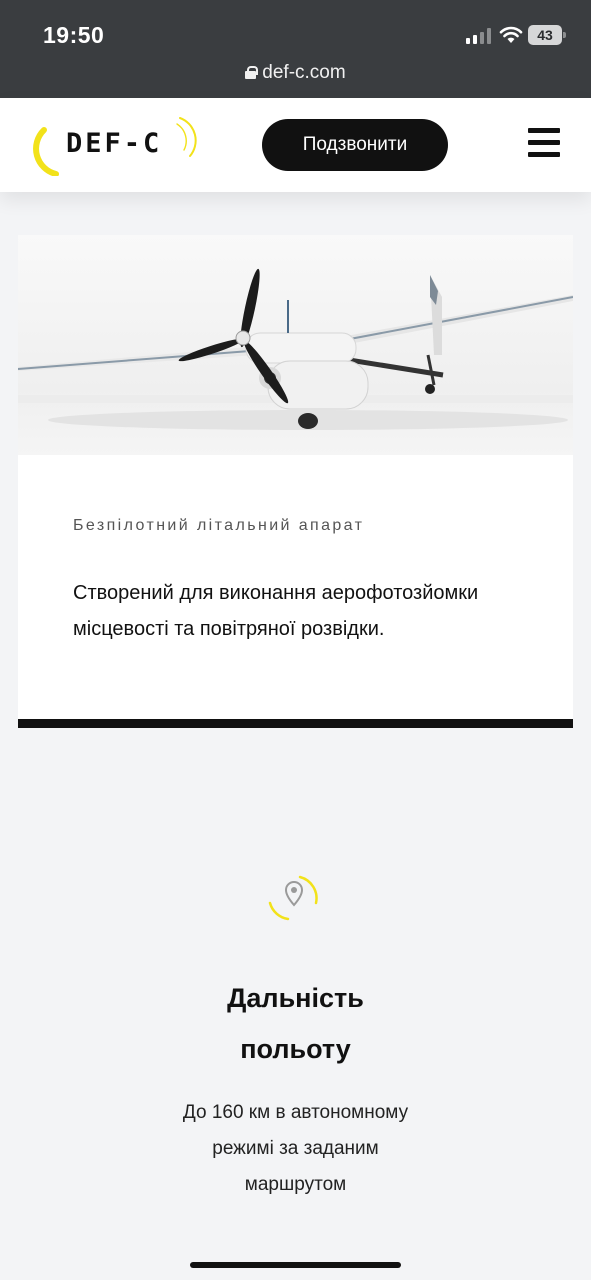 The height and width of the screenshot is (1280, 591). I want to click on battery-level: 43, so click(545, 35).